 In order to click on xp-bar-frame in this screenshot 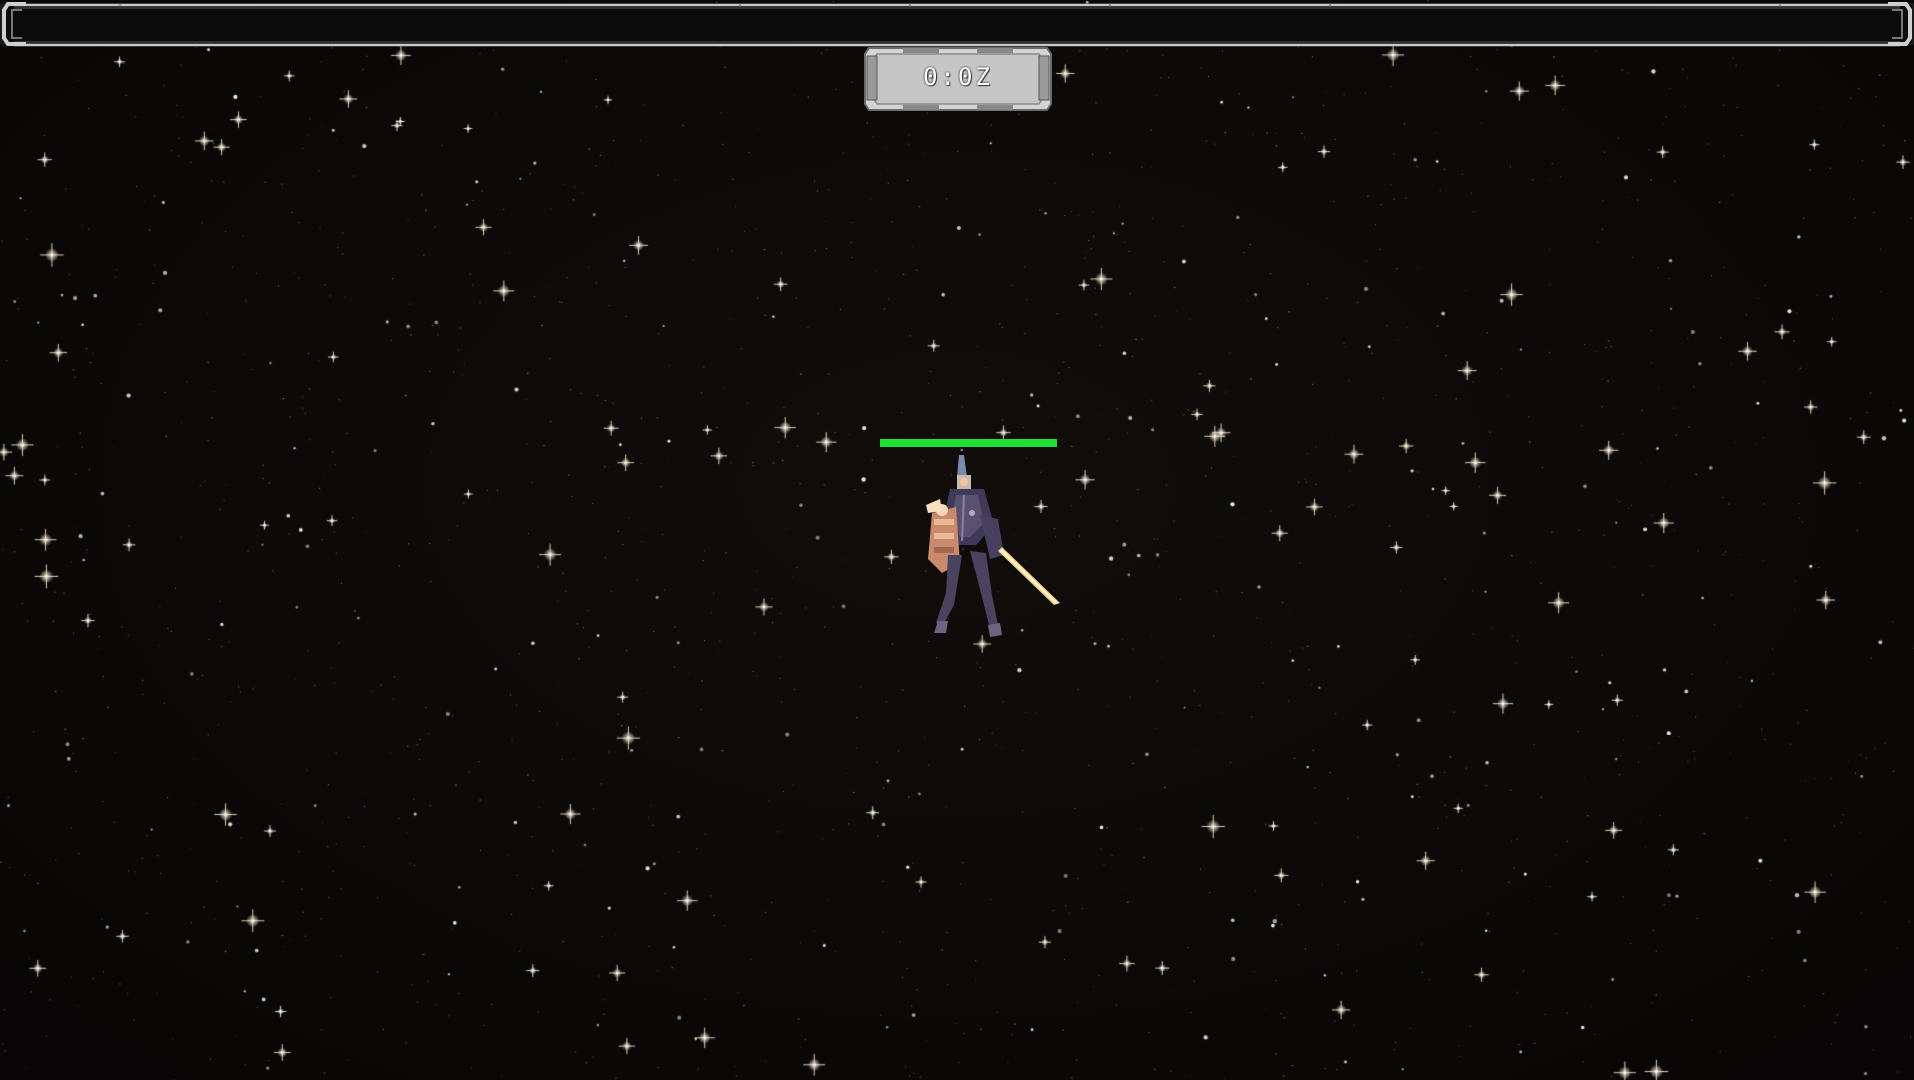, I will do `click(957, 24)`.